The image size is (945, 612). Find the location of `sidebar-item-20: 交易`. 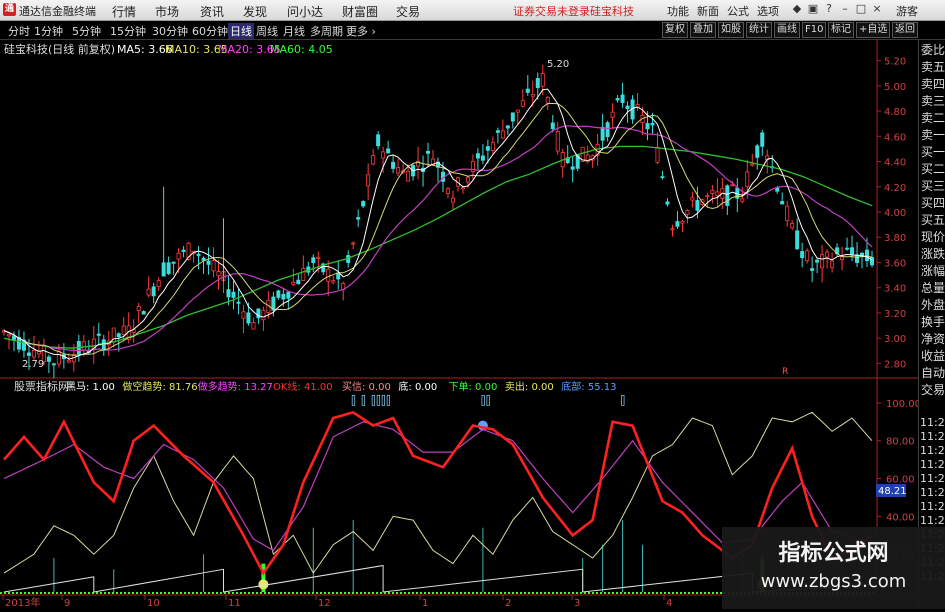

sidebar-item-20: 交易 is located at coordinates (933, 390).